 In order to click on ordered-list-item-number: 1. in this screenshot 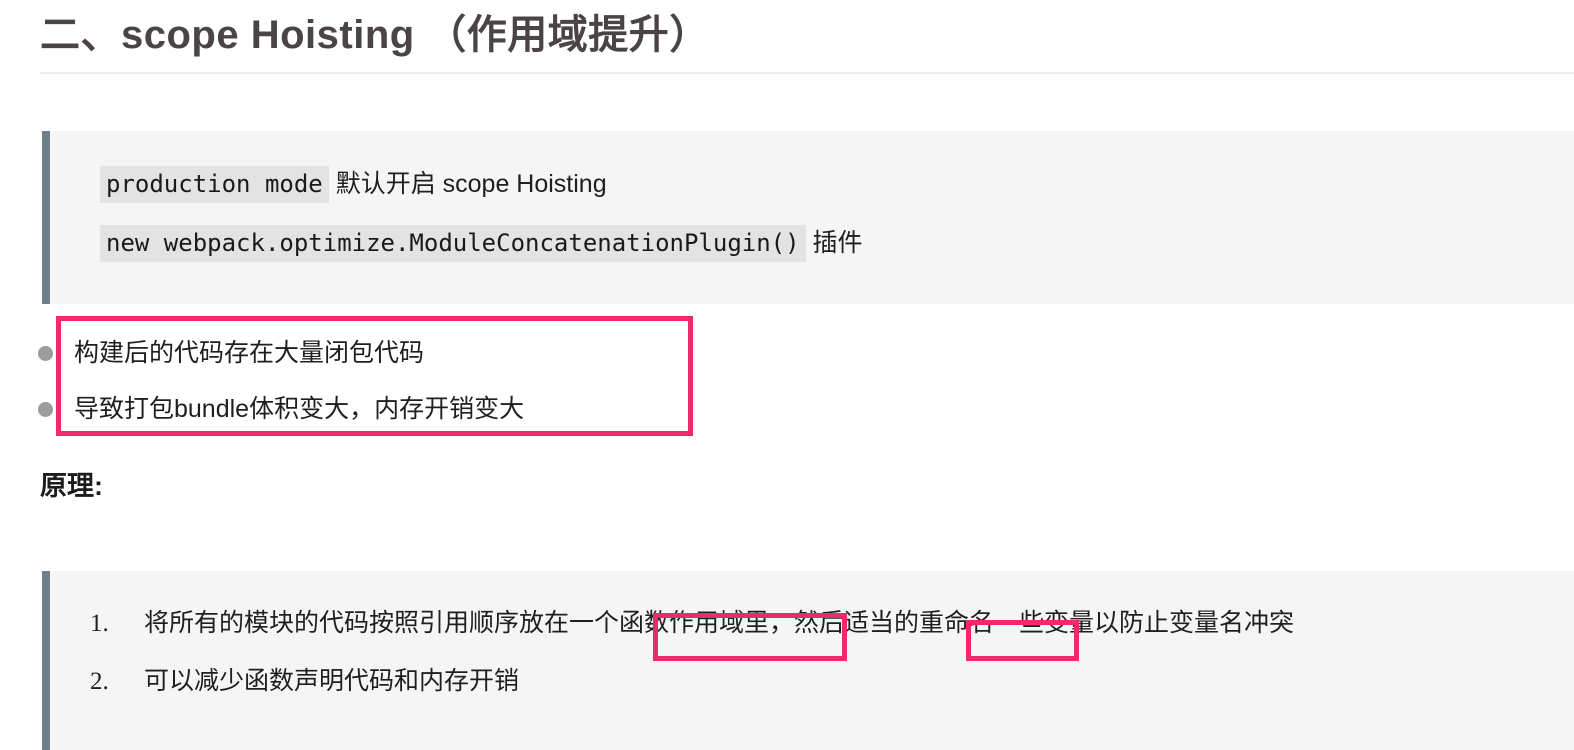, I will do `click(99, 623)`.